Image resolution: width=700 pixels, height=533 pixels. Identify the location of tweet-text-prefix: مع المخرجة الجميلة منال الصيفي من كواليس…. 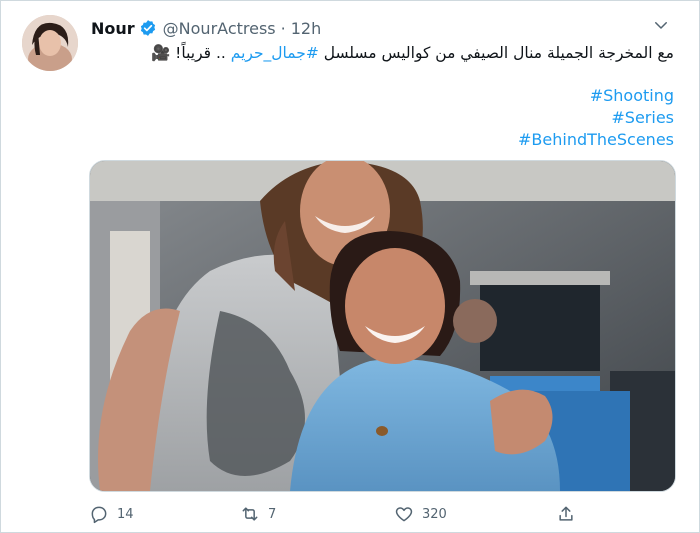
(496, 53).